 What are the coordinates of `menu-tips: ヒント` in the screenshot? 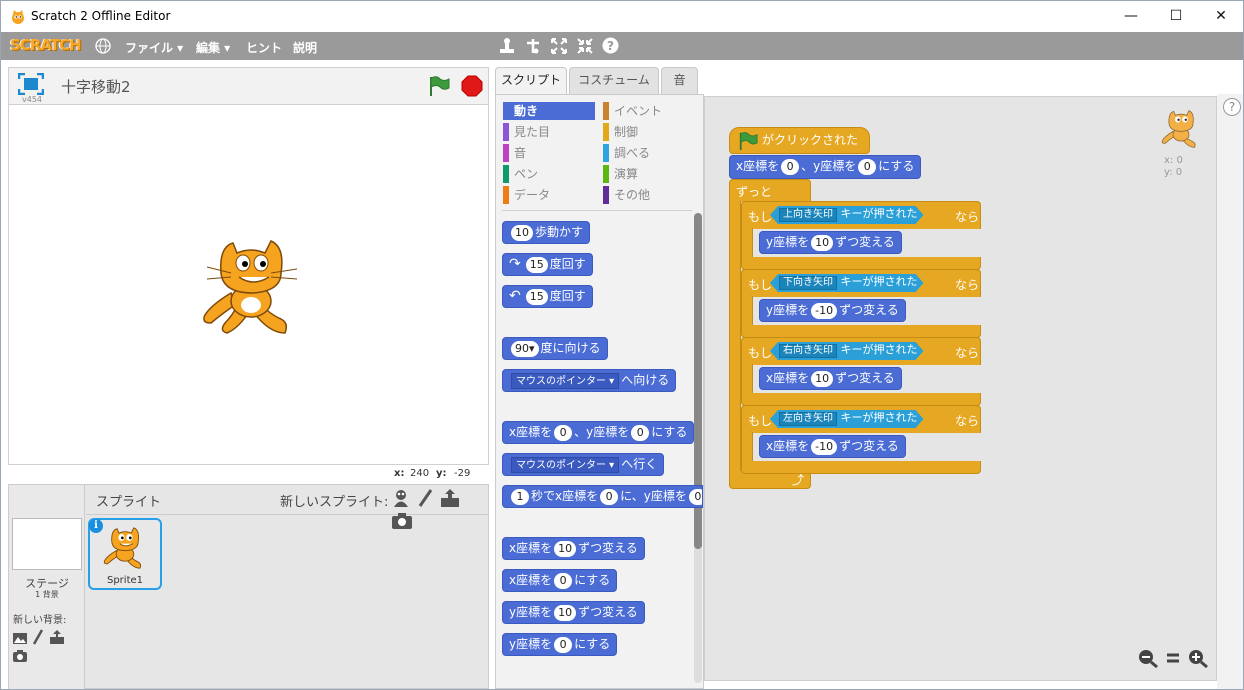 It's located at (264, 47).